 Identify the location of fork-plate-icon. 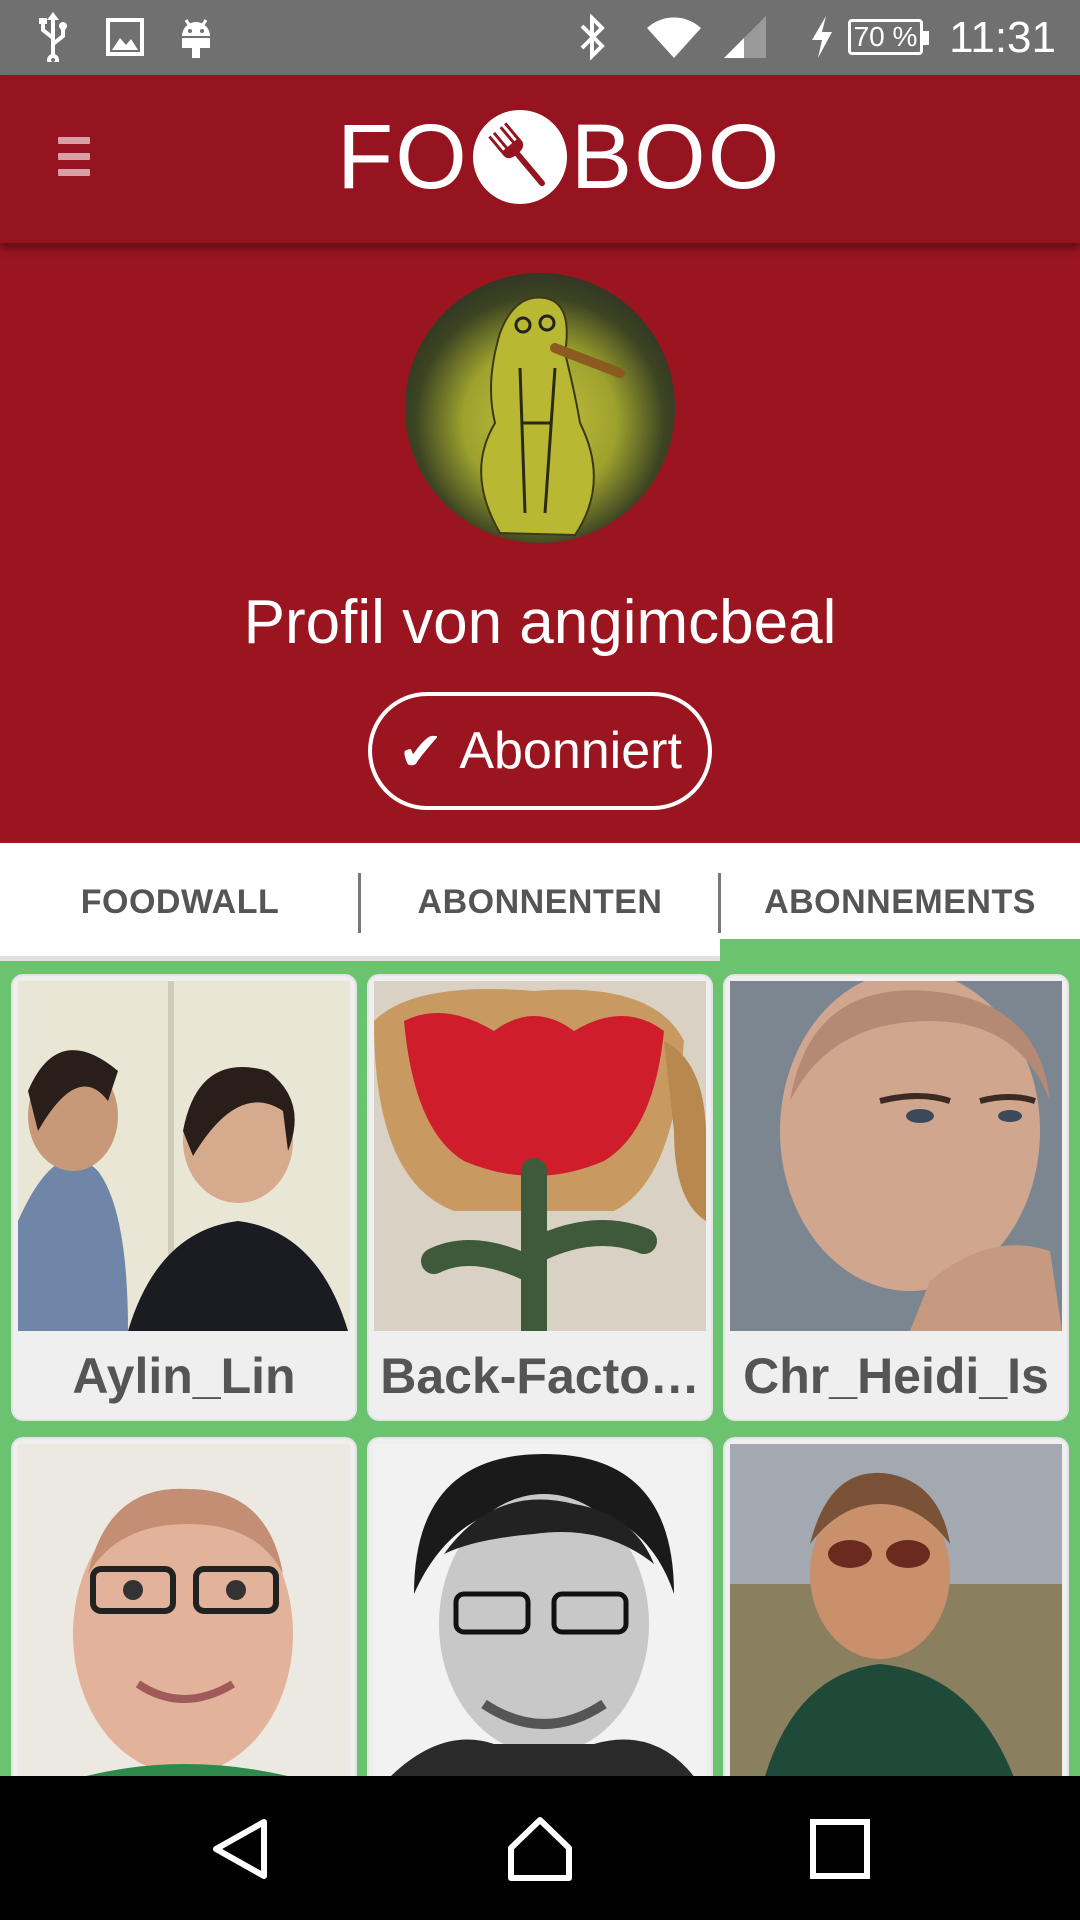
(519, 157).